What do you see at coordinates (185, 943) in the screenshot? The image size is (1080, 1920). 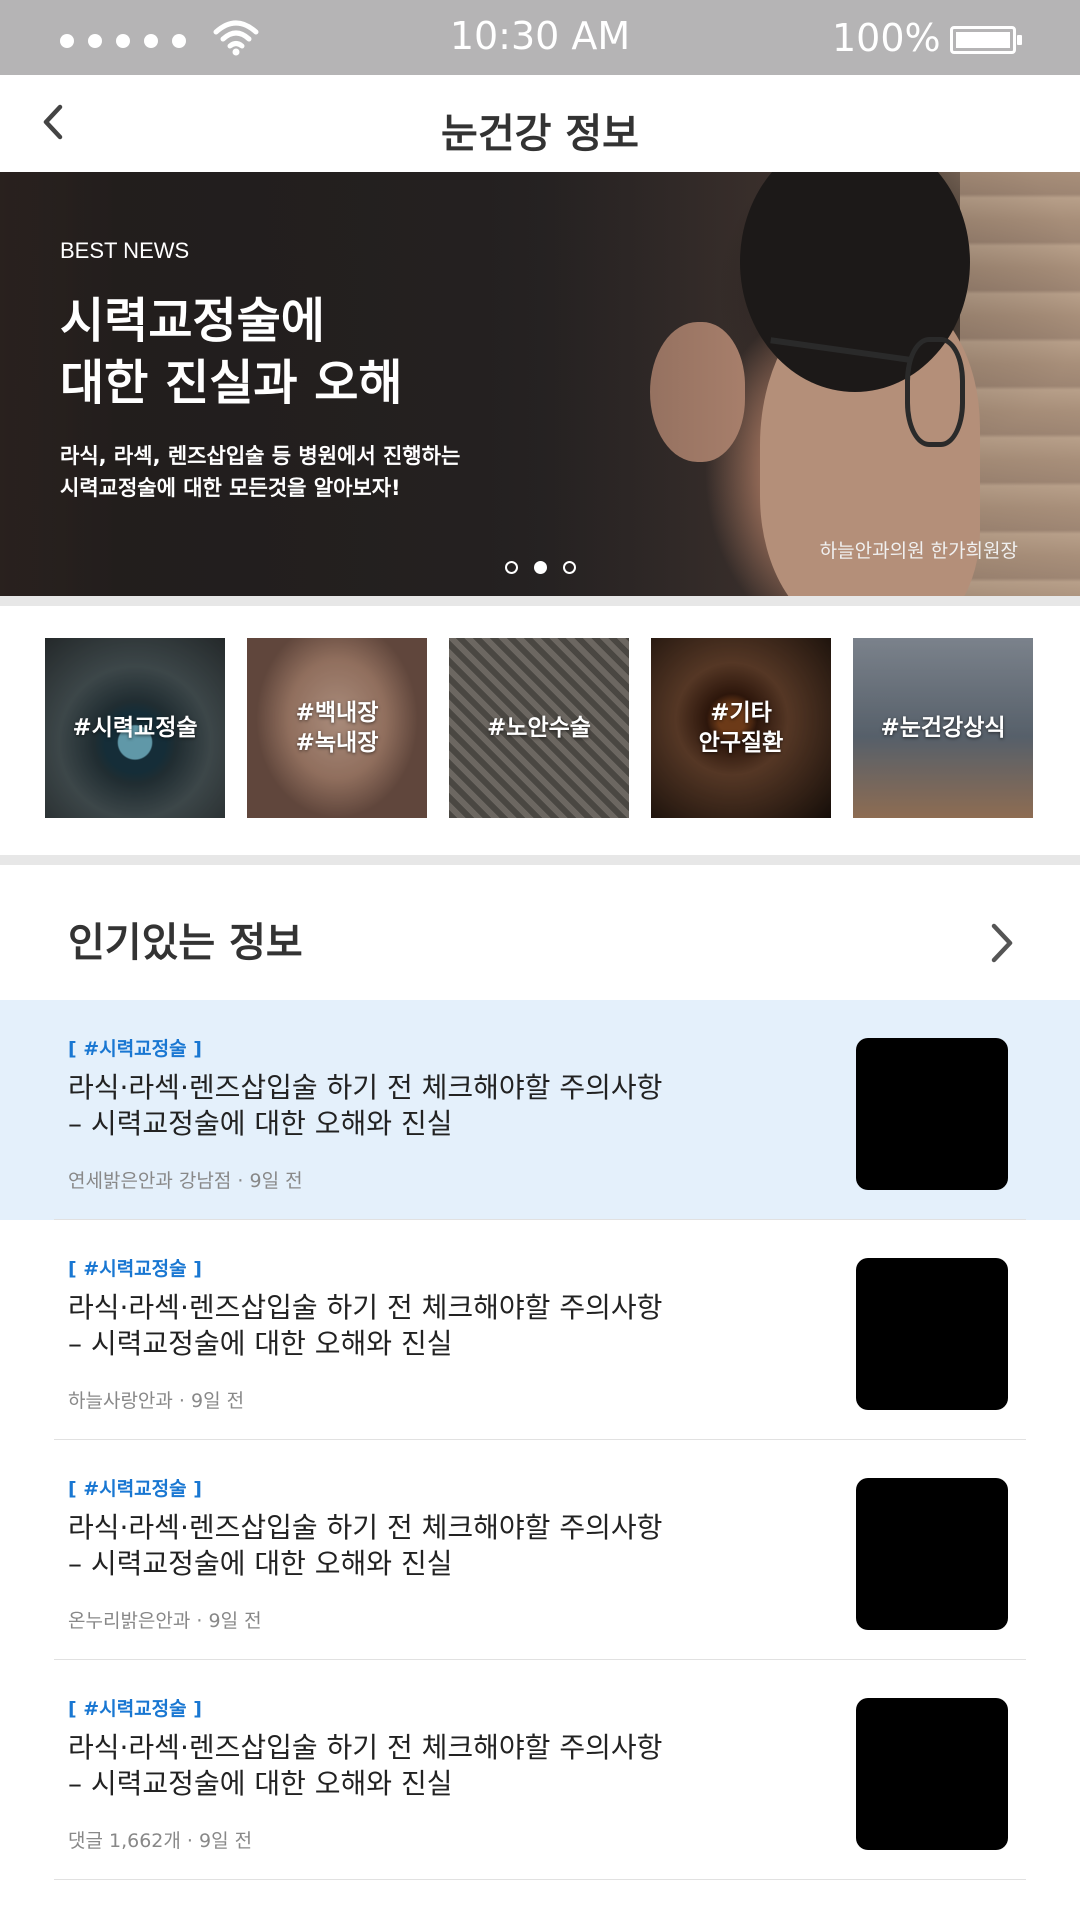 I see `section-title: 인기있는 정보` at bounding box center [185, 943].